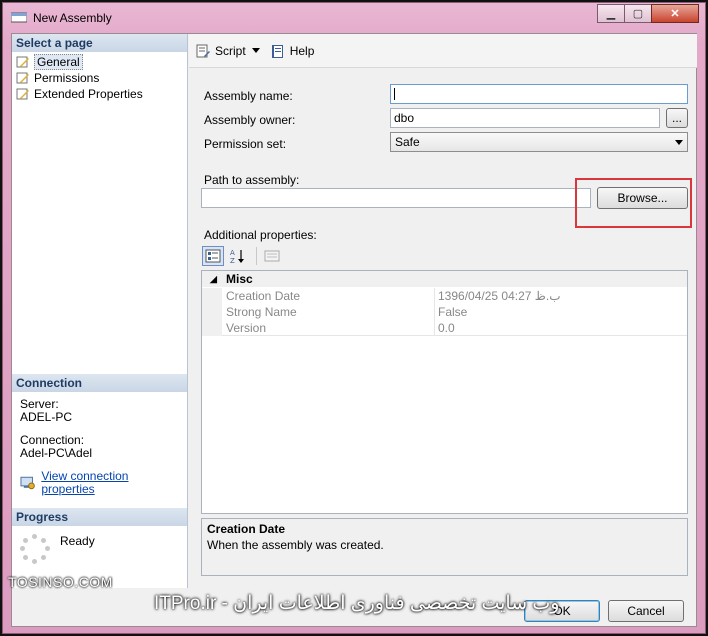 The width and height of the screenshot is (708, 636). Describe the element at coordinates (277, 51) in the screenshot. I see `help-icon` at that location.